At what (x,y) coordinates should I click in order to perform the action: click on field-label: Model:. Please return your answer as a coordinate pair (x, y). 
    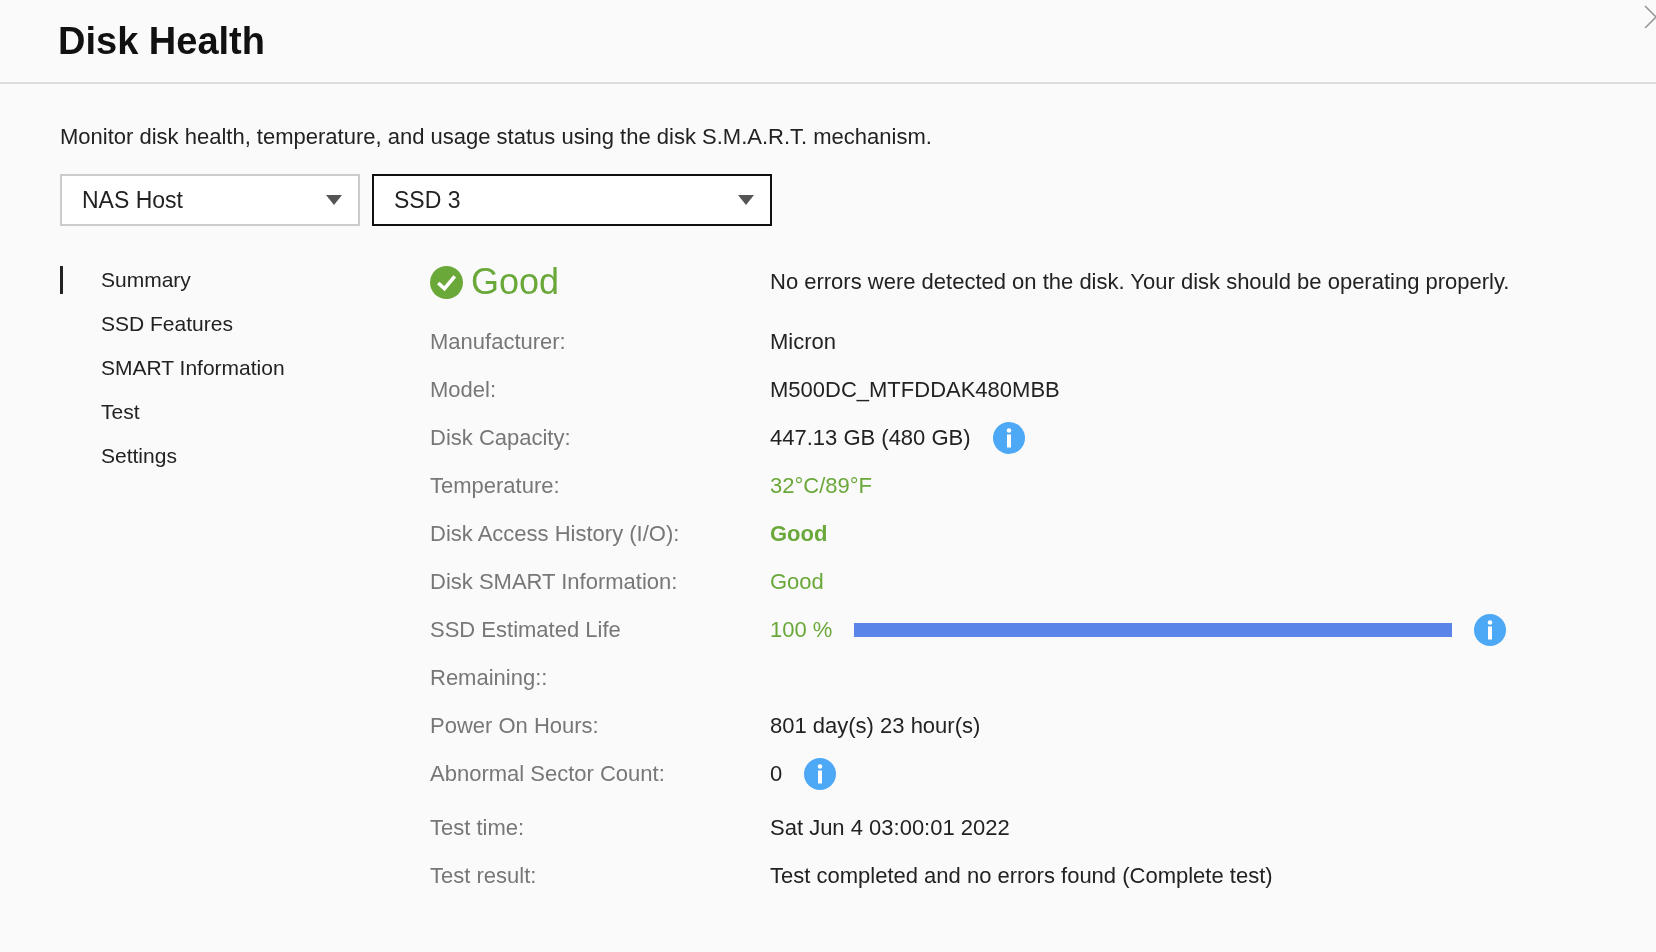
    Looking at the image, I should click on (463, 390).